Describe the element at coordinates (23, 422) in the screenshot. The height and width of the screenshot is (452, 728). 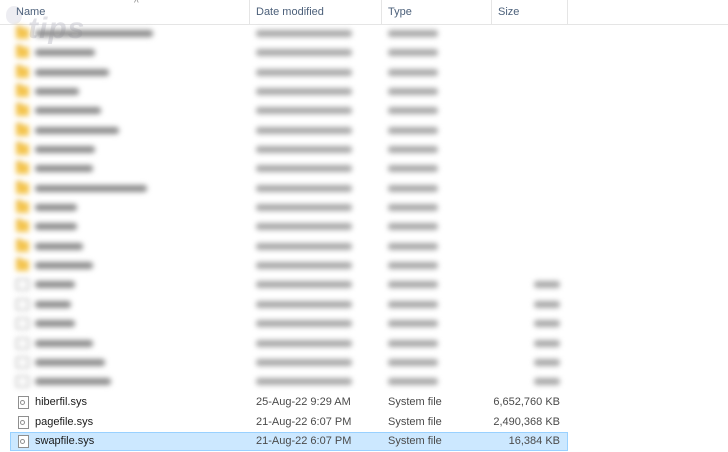
I see `system-file-icon` at that location.